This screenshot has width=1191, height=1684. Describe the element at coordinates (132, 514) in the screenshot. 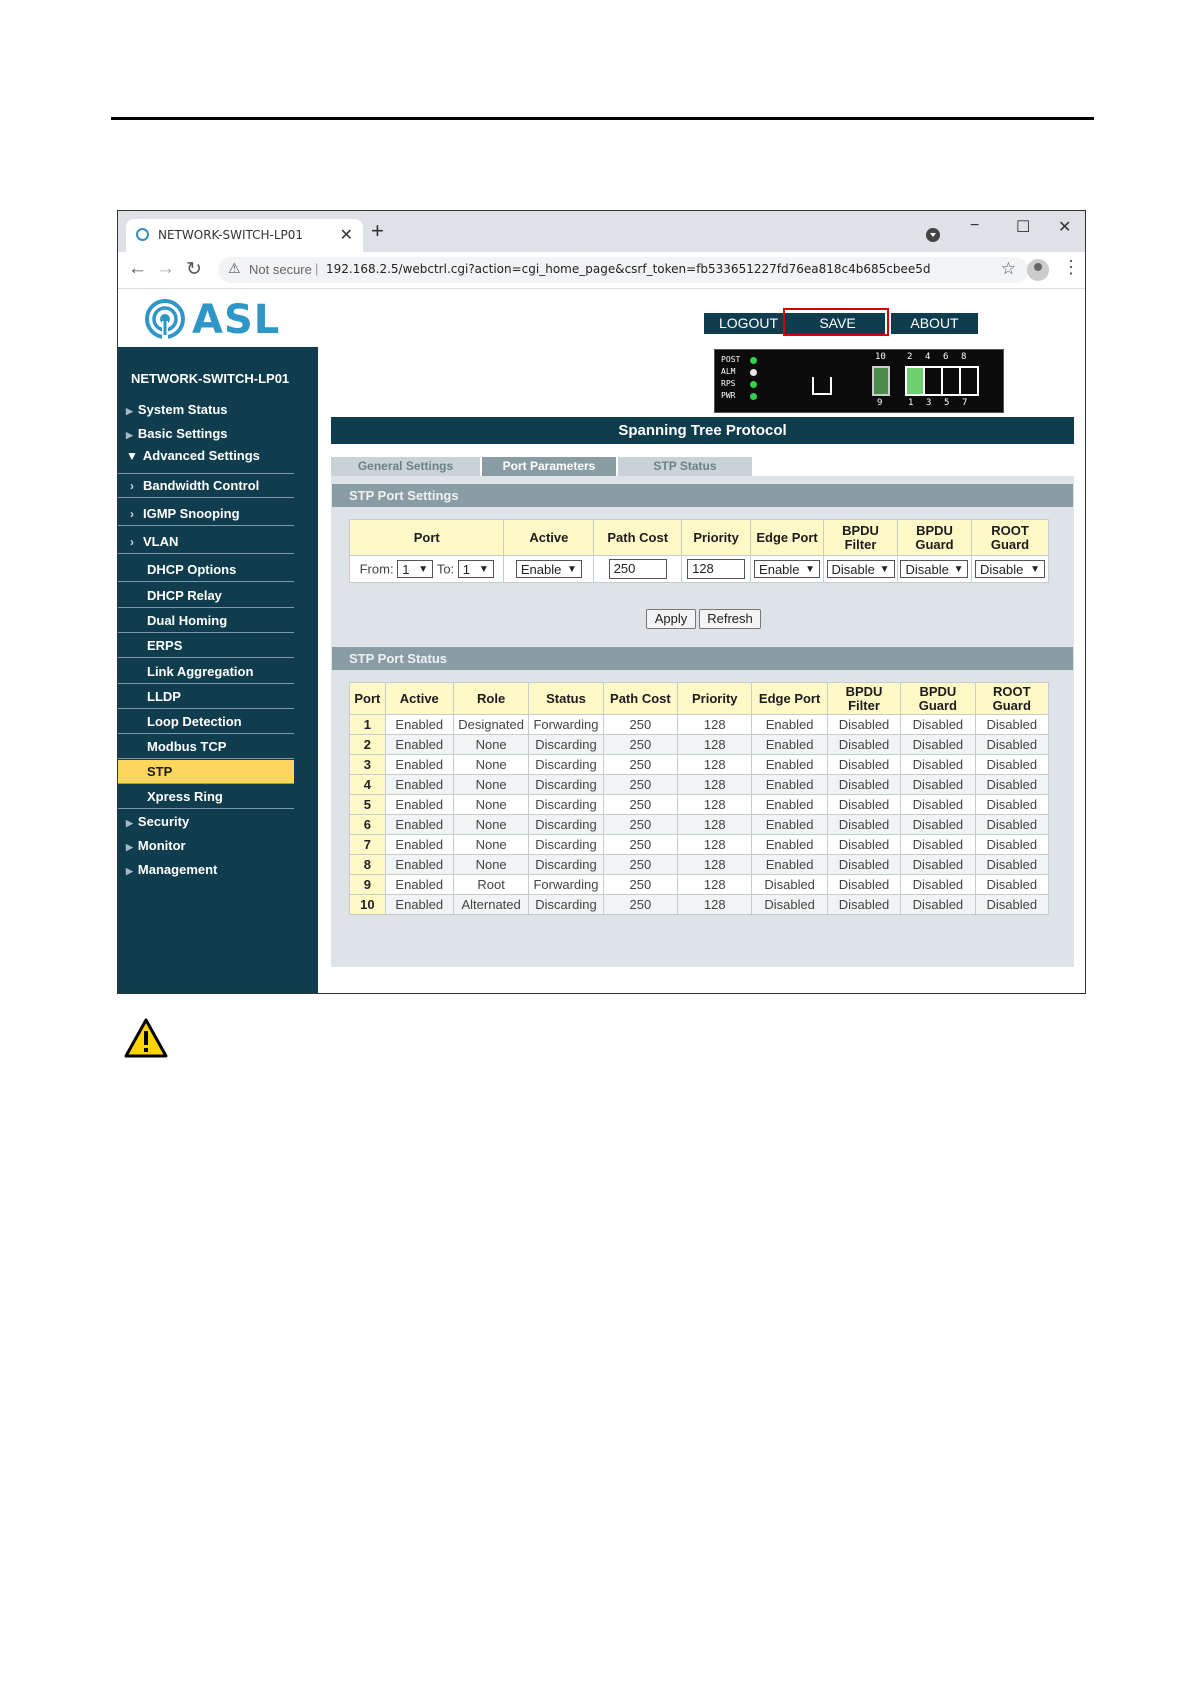

I see `chevron-right-icon: ›` at that location.